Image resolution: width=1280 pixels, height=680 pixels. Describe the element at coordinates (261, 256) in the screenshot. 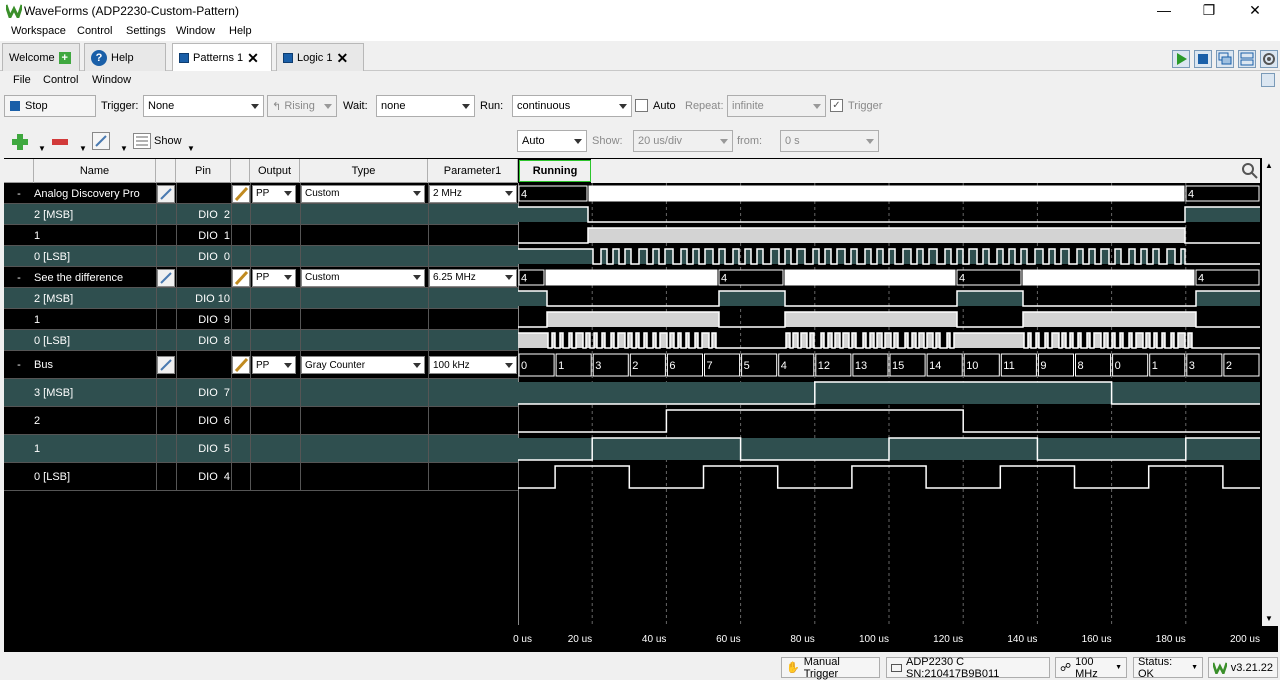

I see `channel-row: 0 [LSB] DIO 0` at that location.